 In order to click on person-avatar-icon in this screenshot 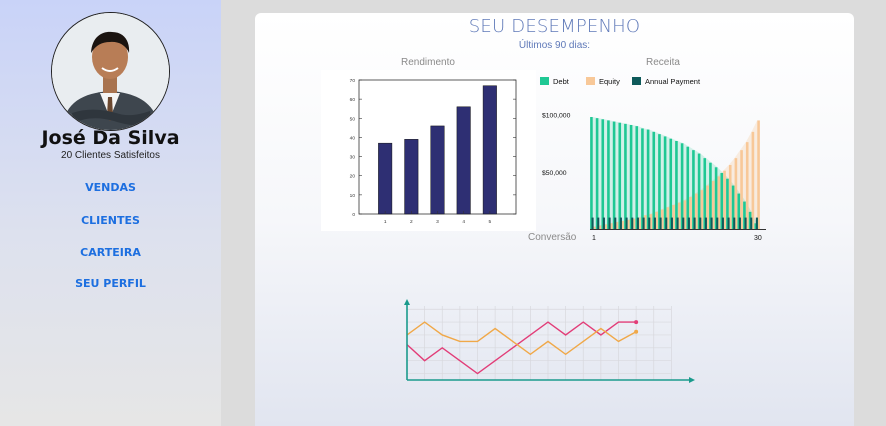, I will do `click(110, 71)`.